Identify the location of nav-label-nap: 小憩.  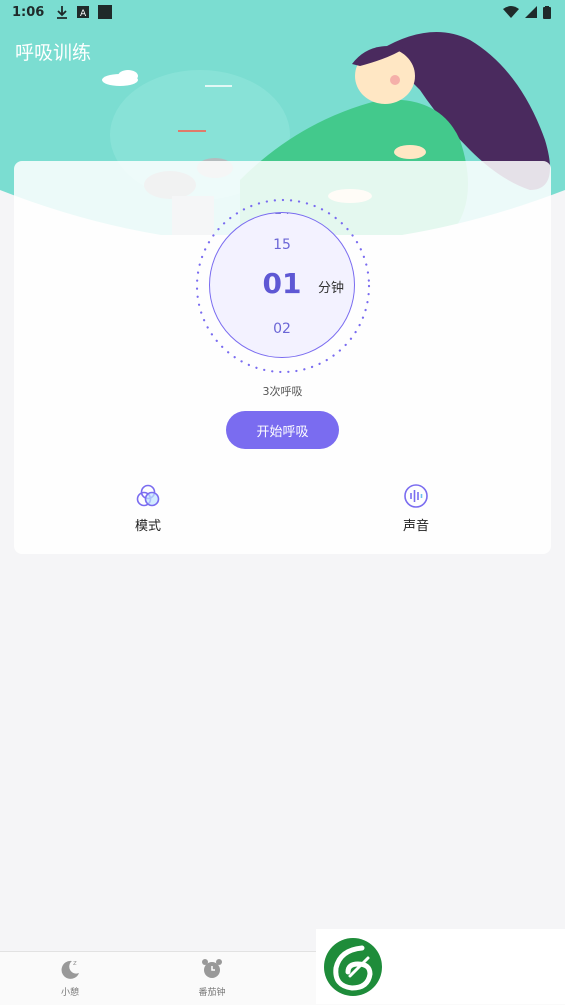
(69, 993).